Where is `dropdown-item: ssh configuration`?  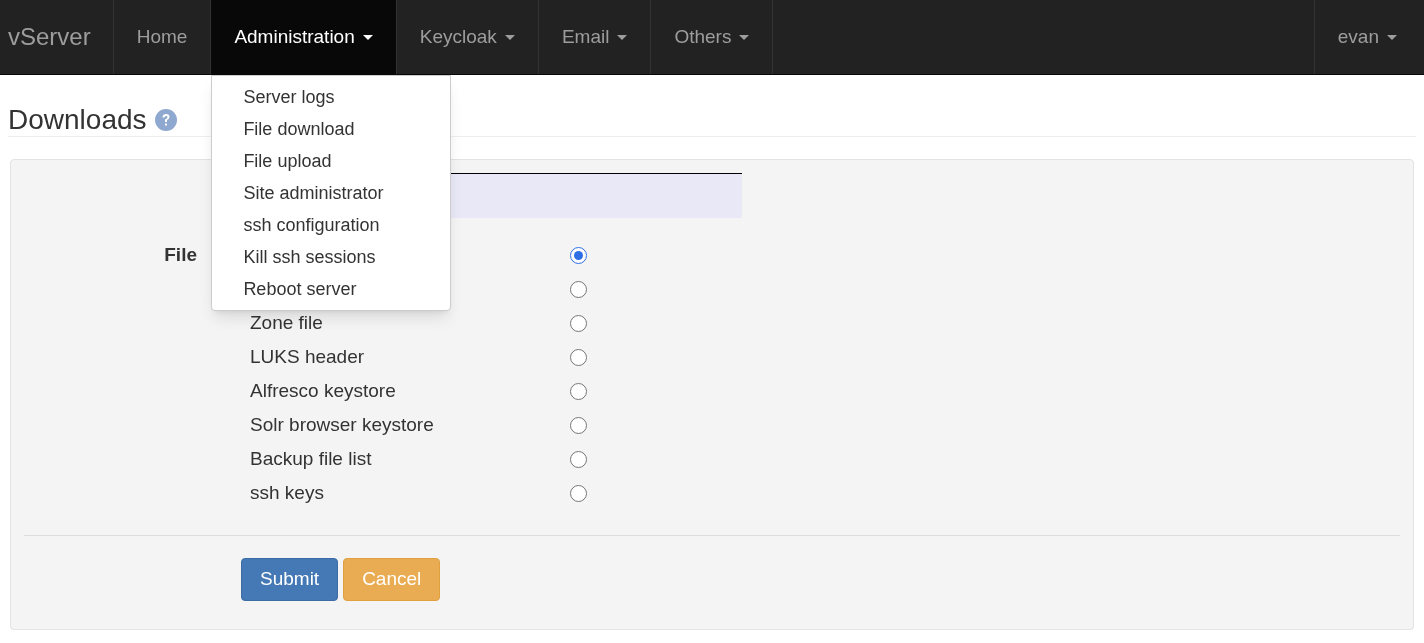
dropdown-item: ssh configuration is located at coordinates (331, 225).